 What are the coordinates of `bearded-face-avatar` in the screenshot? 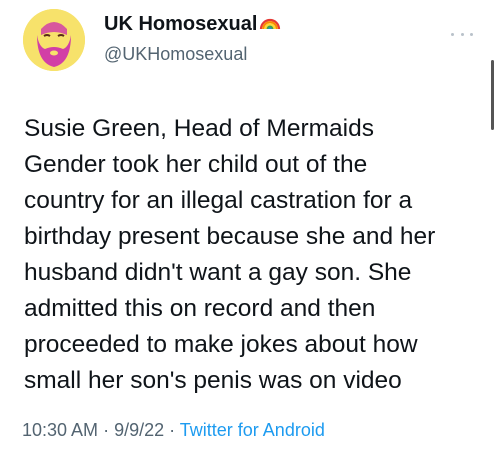 It's located at (54, 40).